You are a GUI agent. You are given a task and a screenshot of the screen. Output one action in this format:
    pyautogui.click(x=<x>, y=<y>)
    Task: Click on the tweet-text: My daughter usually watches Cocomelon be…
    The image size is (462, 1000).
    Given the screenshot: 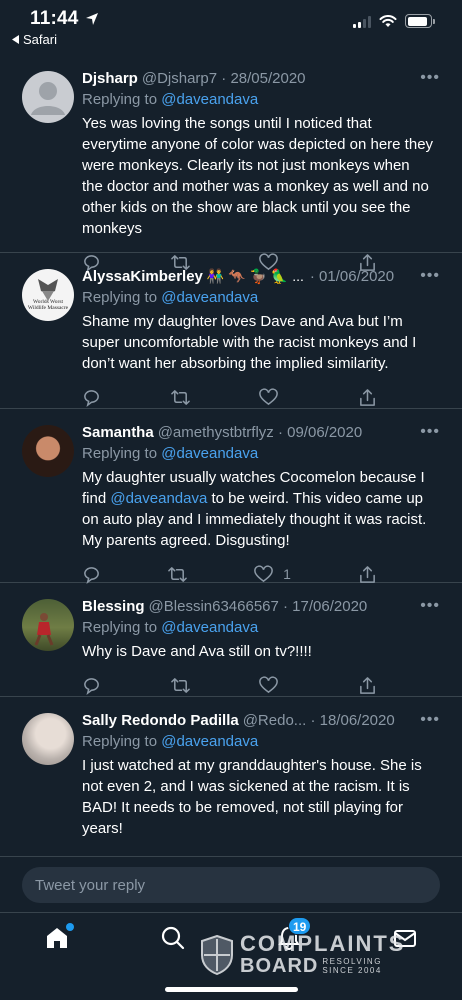 What is the action you would take?
    pyautogui.click(x=265, y=509)
    